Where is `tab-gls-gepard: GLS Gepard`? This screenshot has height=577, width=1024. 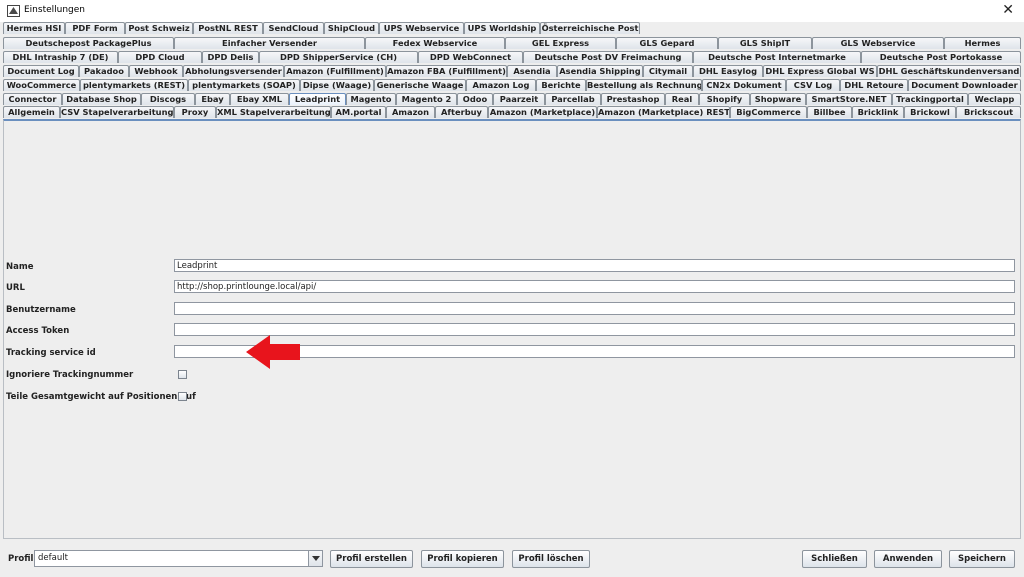
tab-gls-gepard: GLS Gepard is located at coordinates (667, 43).